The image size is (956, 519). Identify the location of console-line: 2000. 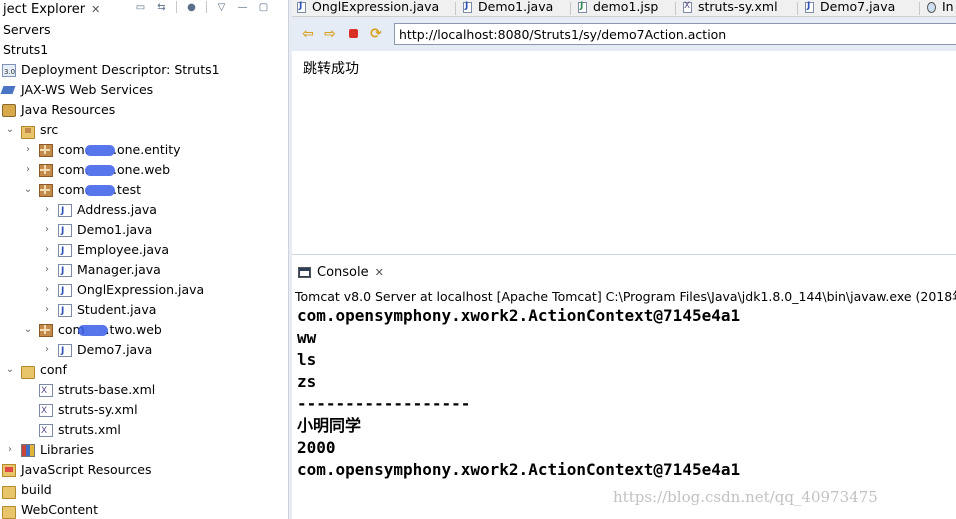
(316, 447).